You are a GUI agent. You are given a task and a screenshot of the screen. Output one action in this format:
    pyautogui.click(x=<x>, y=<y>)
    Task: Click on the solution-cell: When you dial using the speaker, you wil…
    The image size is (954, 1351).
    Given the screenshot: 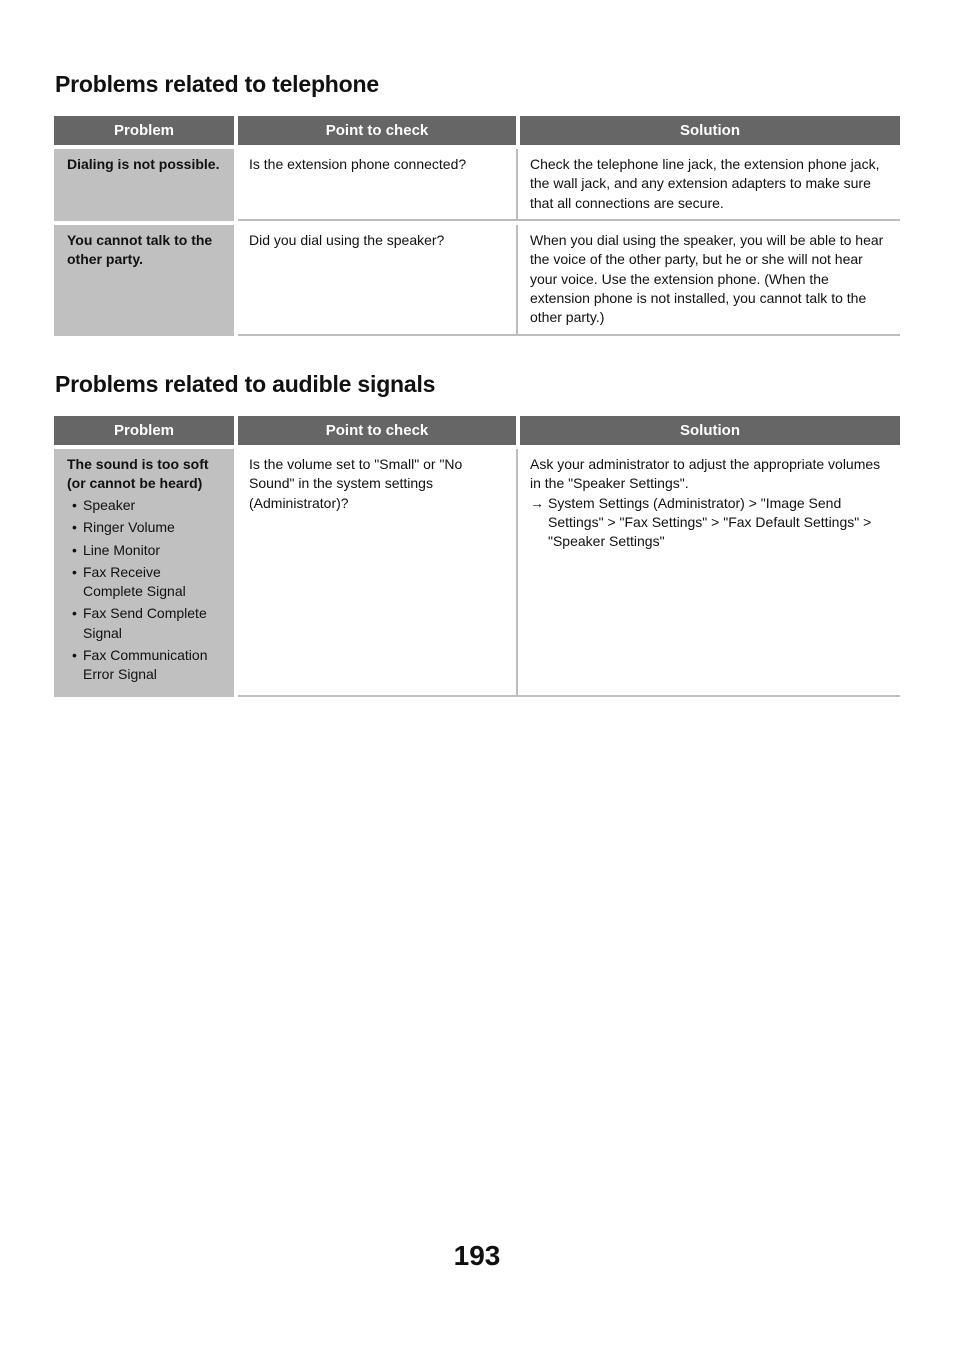 What is the action you would take?
    pyautogui.click(x=709, y=280)
    